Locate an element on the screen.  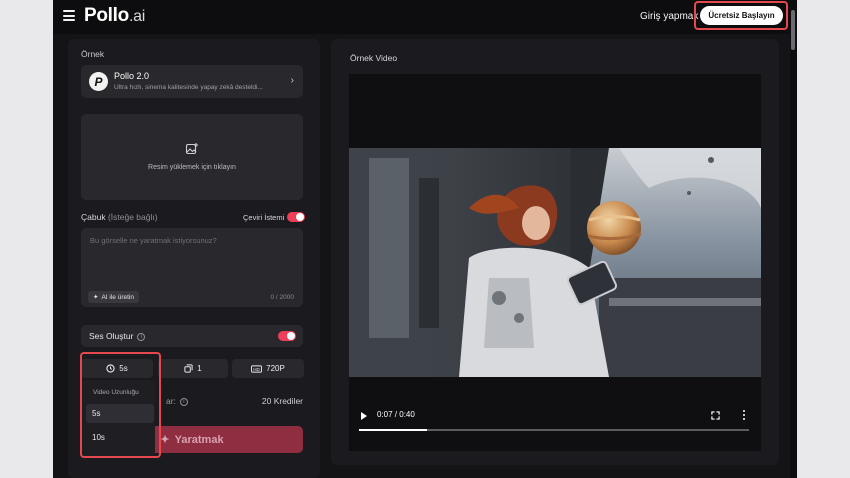
output-count-selector: 1 is located at coordinates (193, 368).